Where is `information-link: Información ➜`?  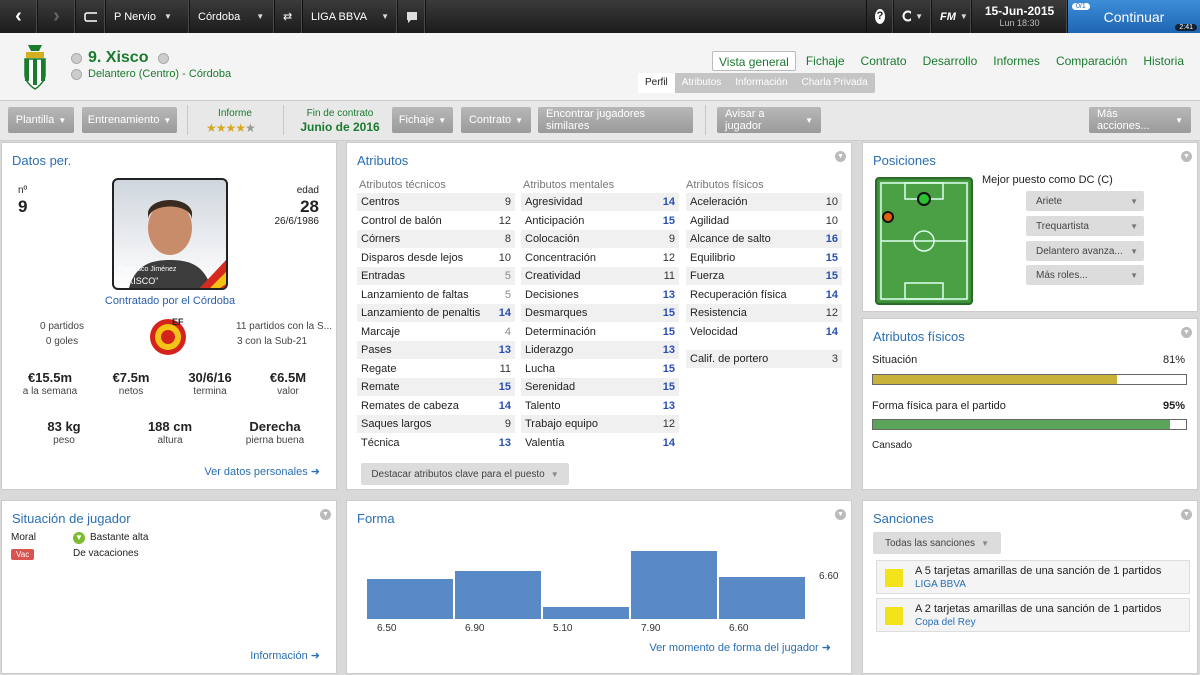 information-link: Información ➜ is located at coordinates (285, 655).